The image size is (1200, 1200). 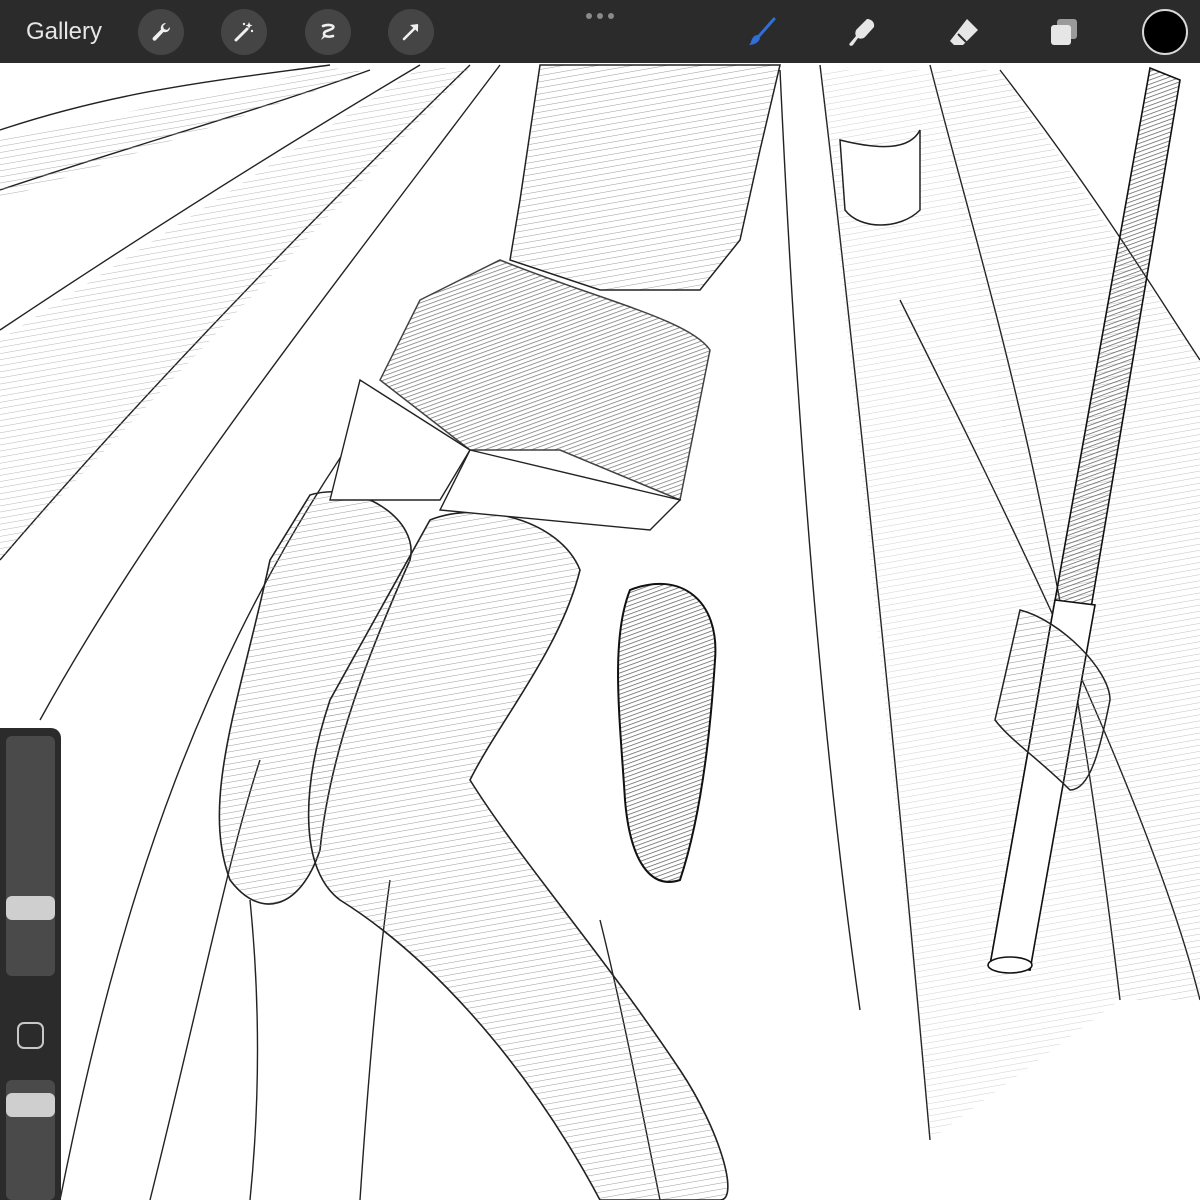 I want to click on transform-arrow-icon, so click(x=410, y=32).